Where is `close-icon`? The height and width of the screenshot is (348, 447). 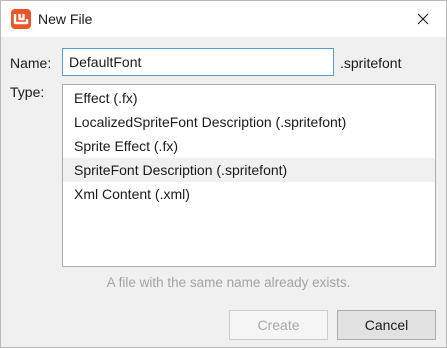 close-icon is located at coordinates (423, 19).